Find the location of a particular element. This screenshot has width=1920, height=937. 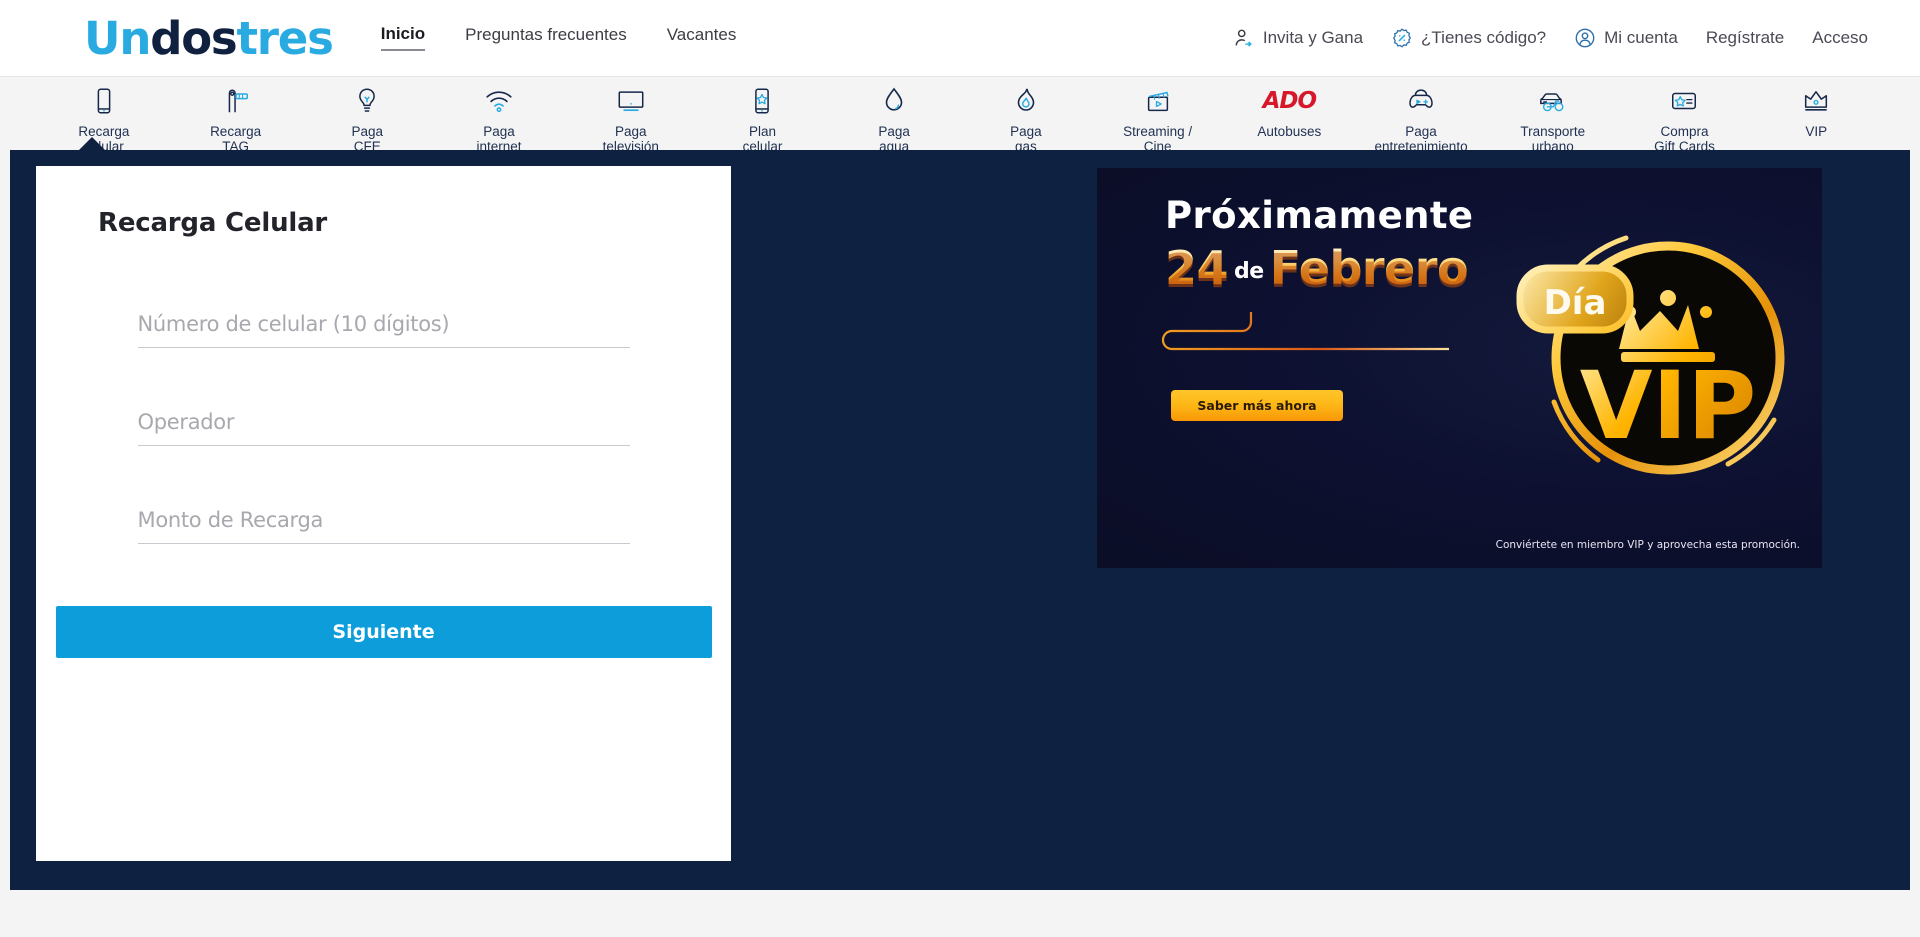

service-paga-gas: Paga gas is located at coordinates (1026, 115).